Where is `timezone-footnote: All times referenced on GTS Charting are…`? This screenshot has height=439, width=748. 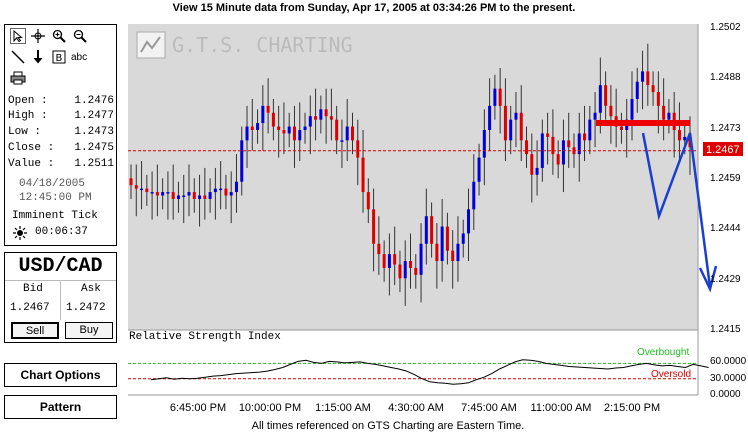
timezone-footnote: All times referenced on GTS Charting are… is located at coordinates (388, 426).